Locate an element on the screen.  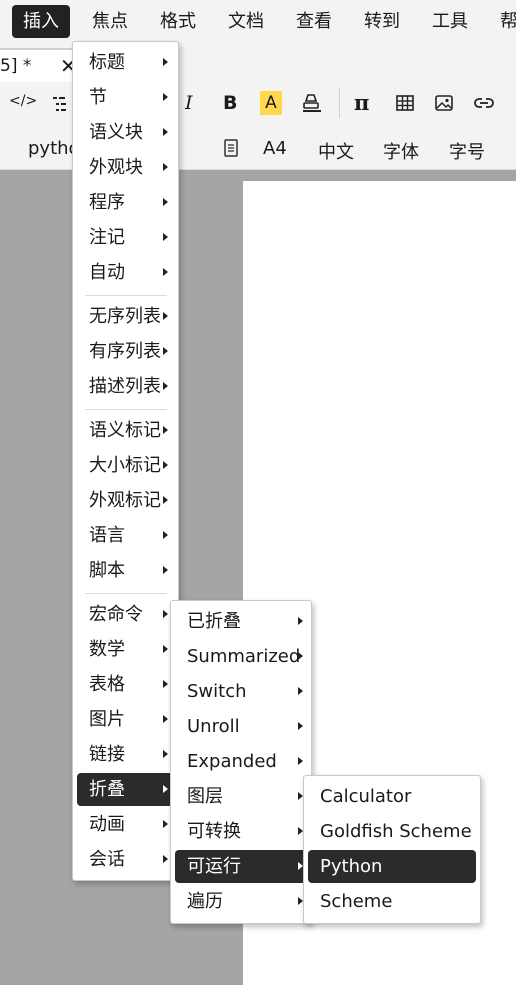
code-icon: </> is located at coordinates (23, 101).